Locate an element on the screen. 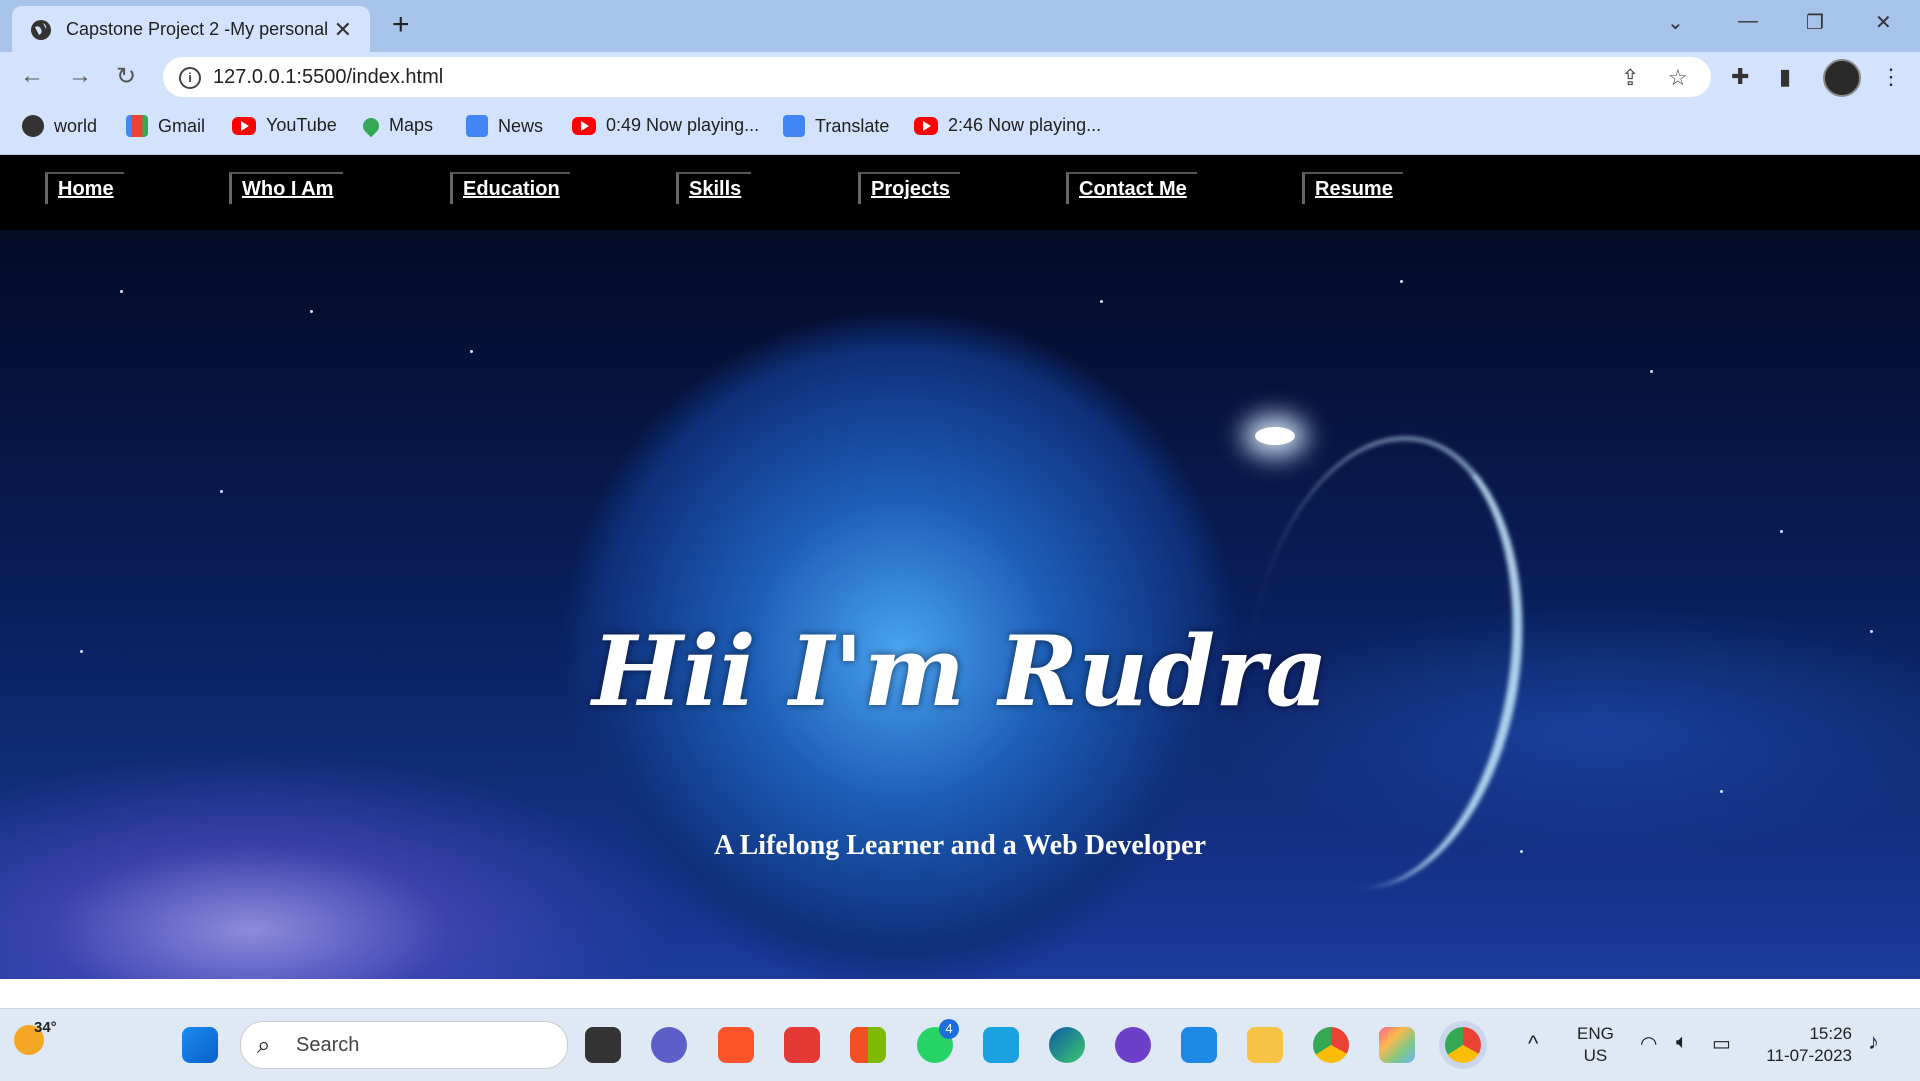 The width and height of the screenshot is (1920, 1081). weather-temp: 34° is located at coordinates (45, 1027).